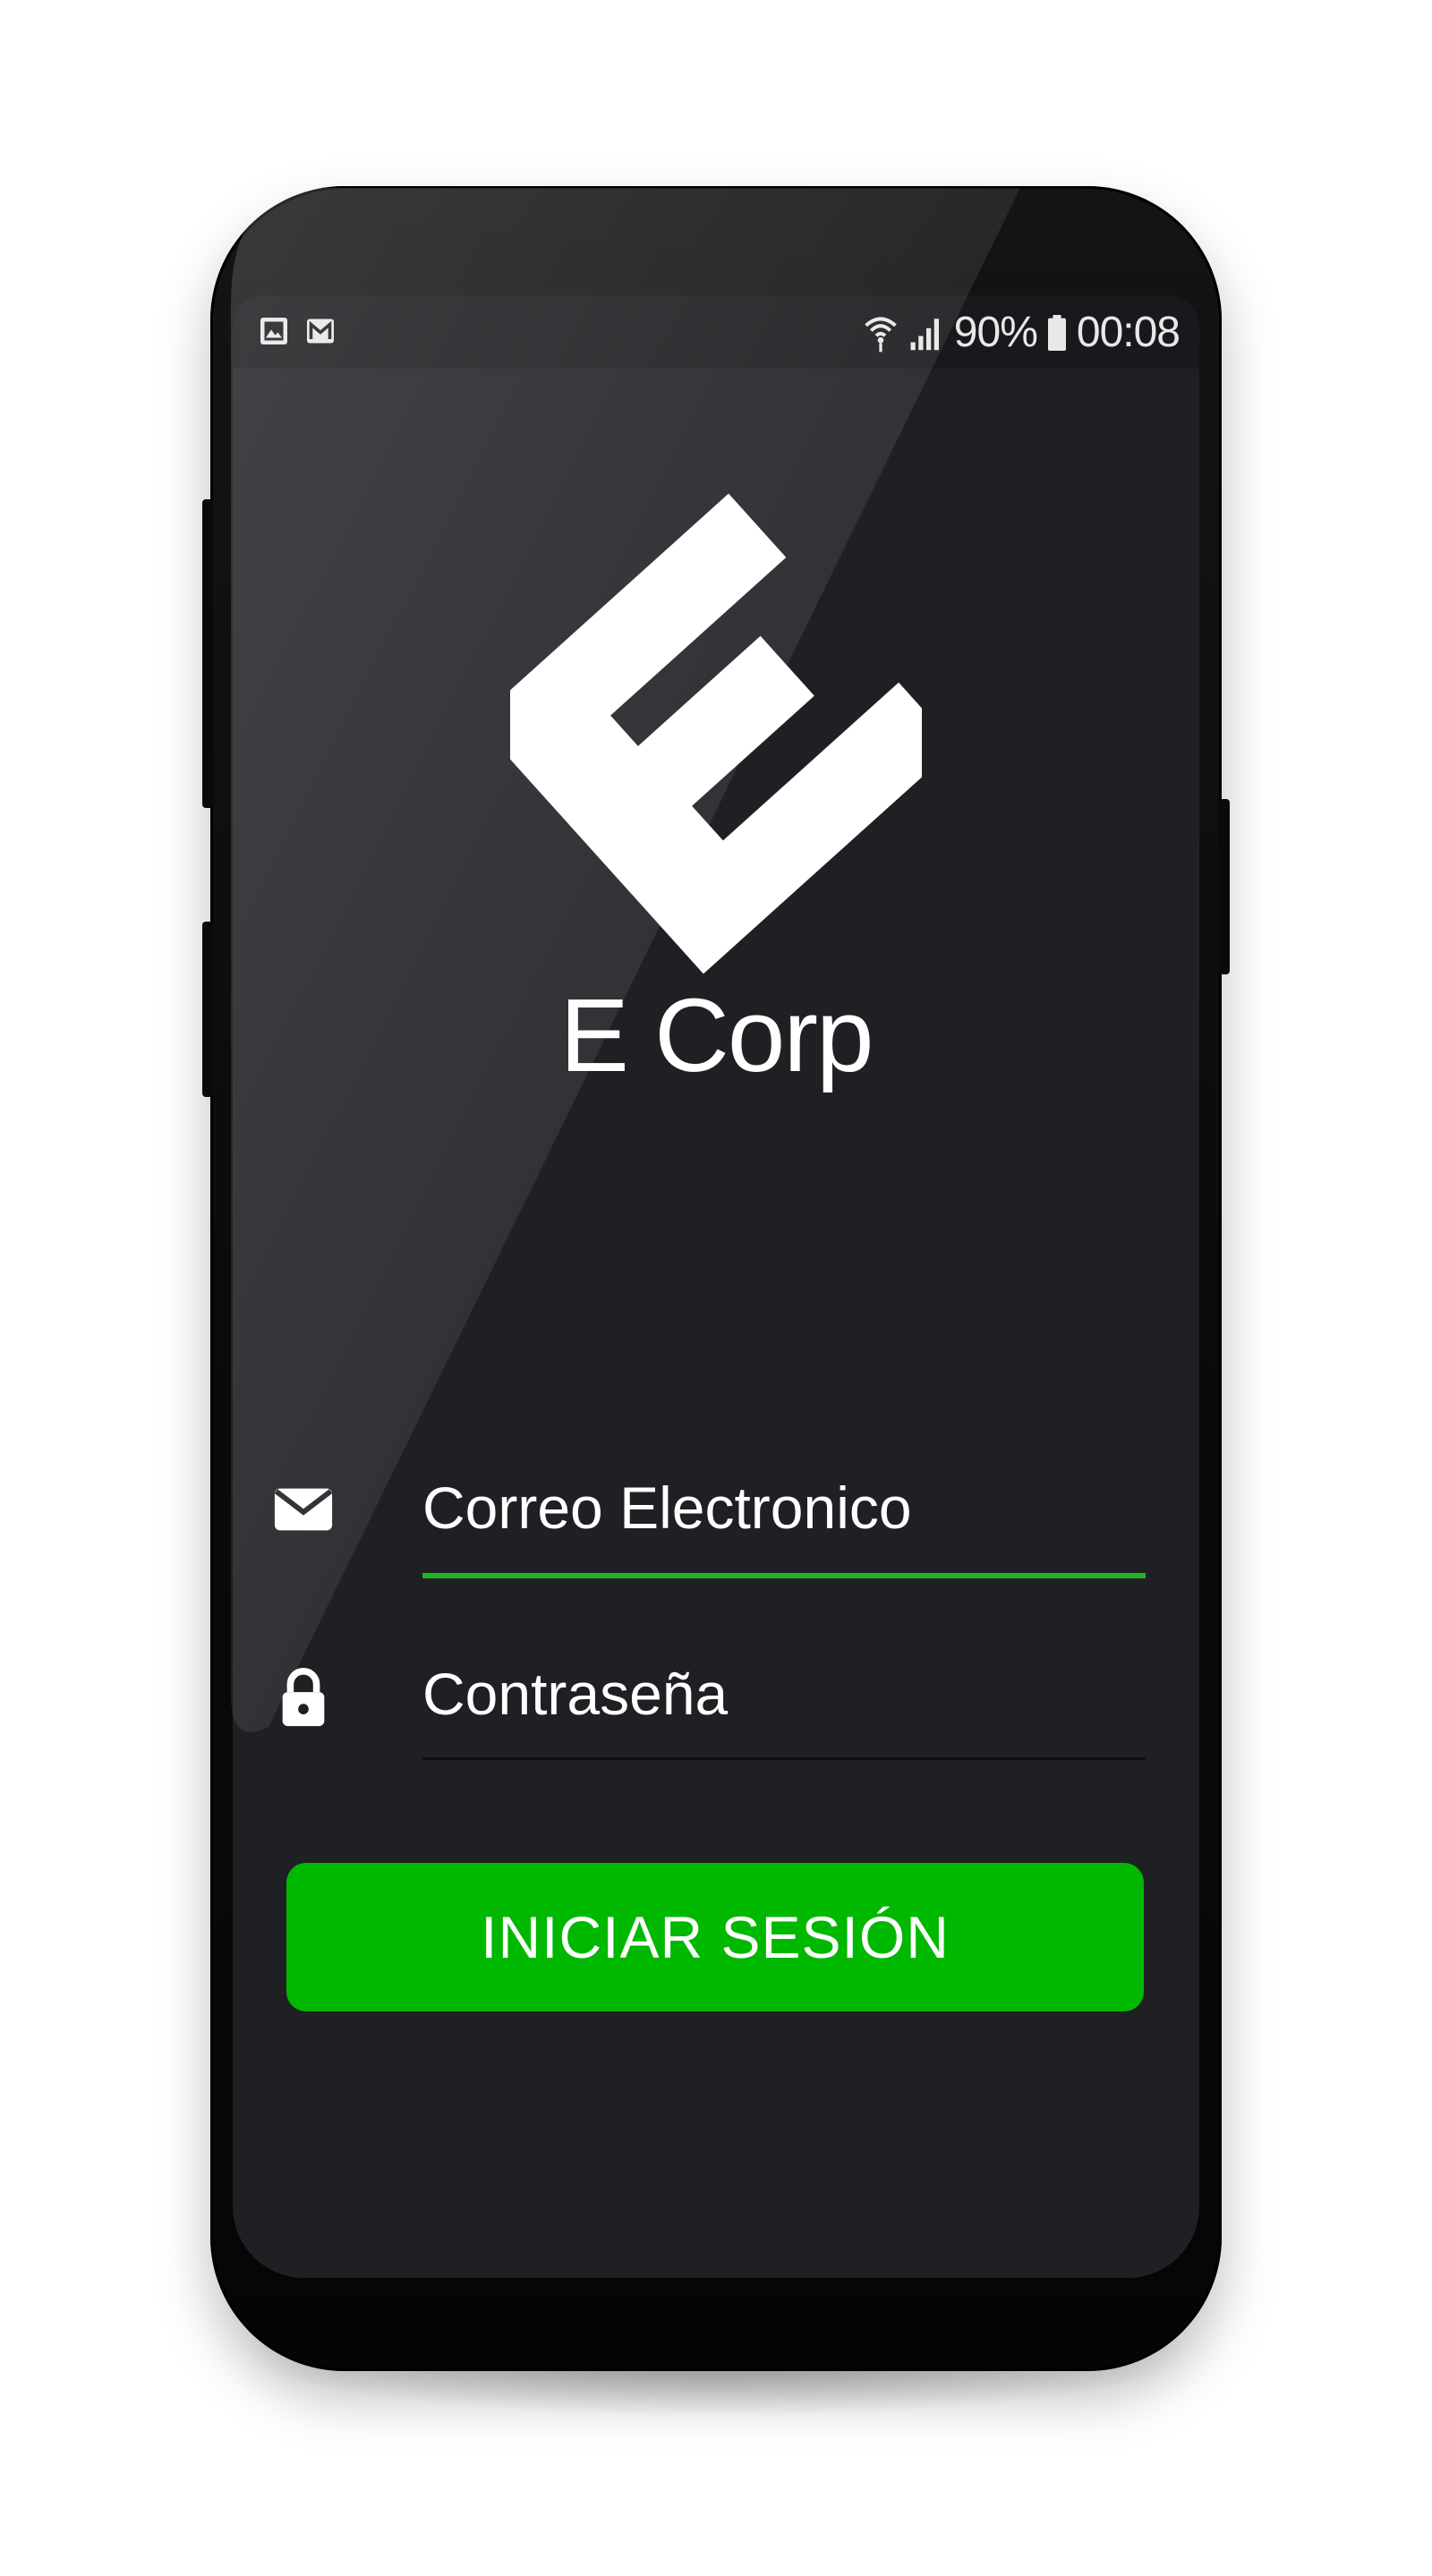 The width and height of the screenshot is (1432, 2576). I want to click on password-row, so click(716, 1716).